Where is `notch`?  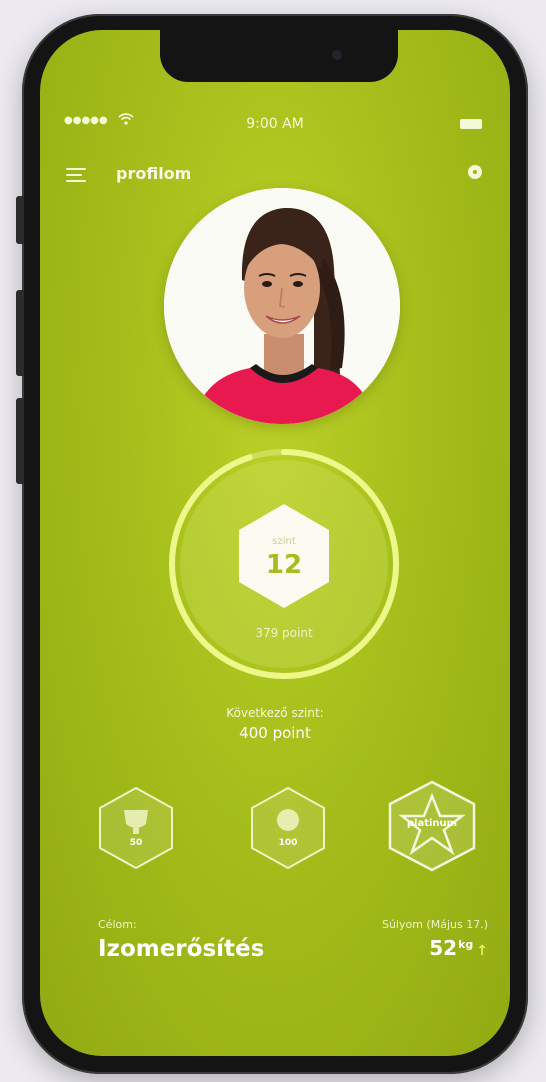
notch is located at coordinates (279, 56).